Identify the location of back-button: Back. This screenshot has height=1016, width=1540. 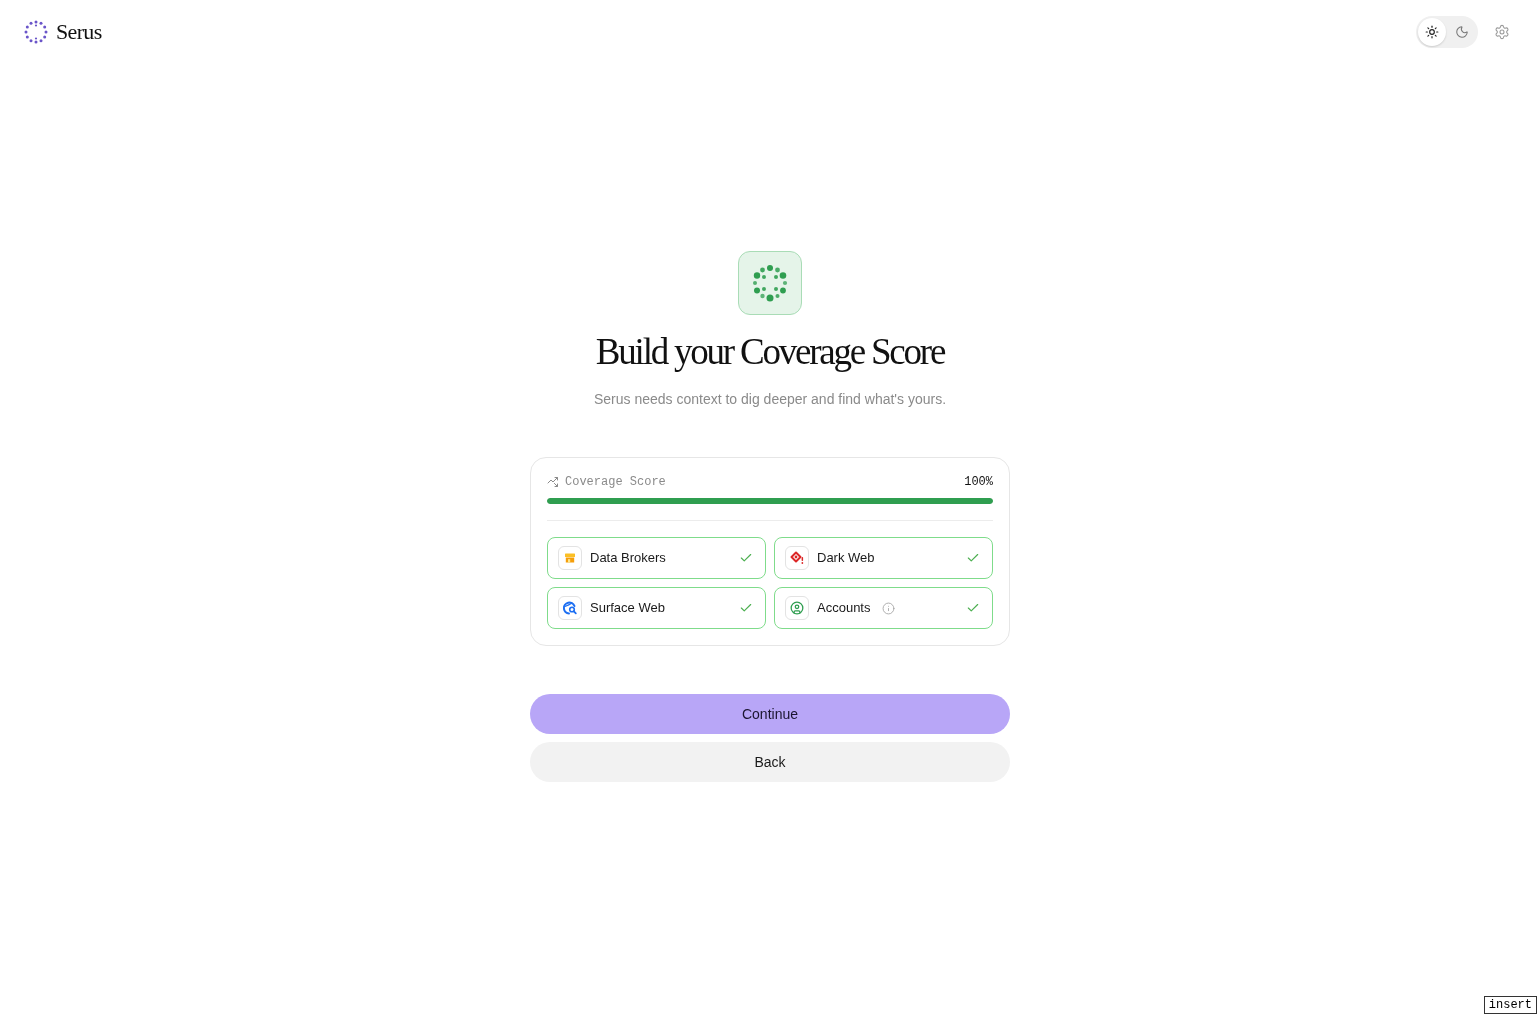
(770, 762).